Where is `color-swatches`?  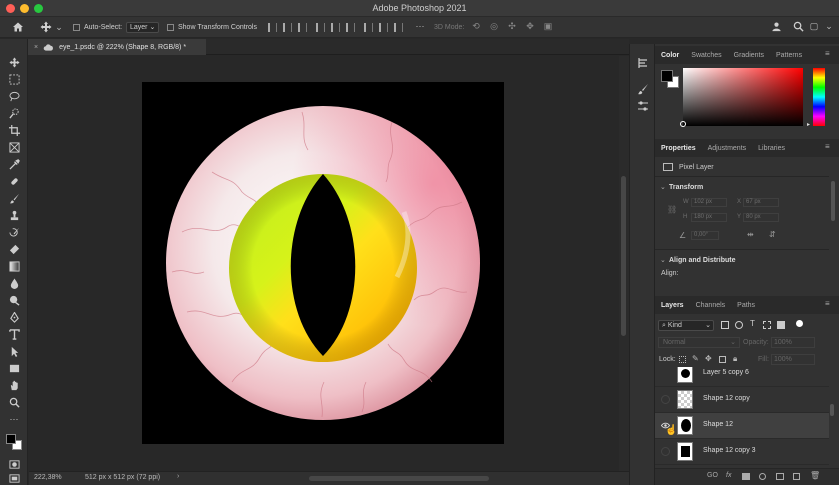 color-swatches is located at coordinates (14, 442).